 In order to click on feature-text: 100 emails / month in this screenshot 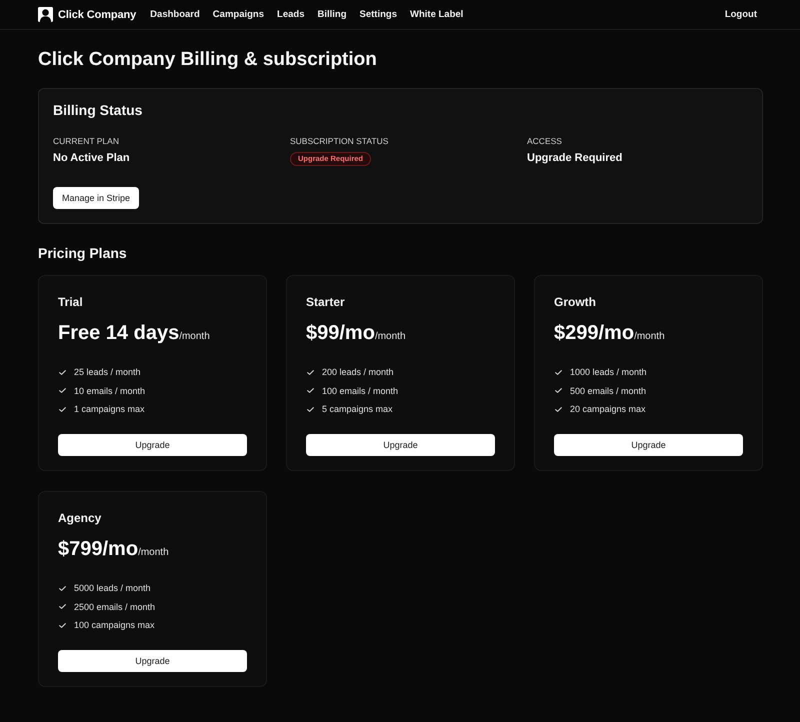, I will do `click(360, 391)`.